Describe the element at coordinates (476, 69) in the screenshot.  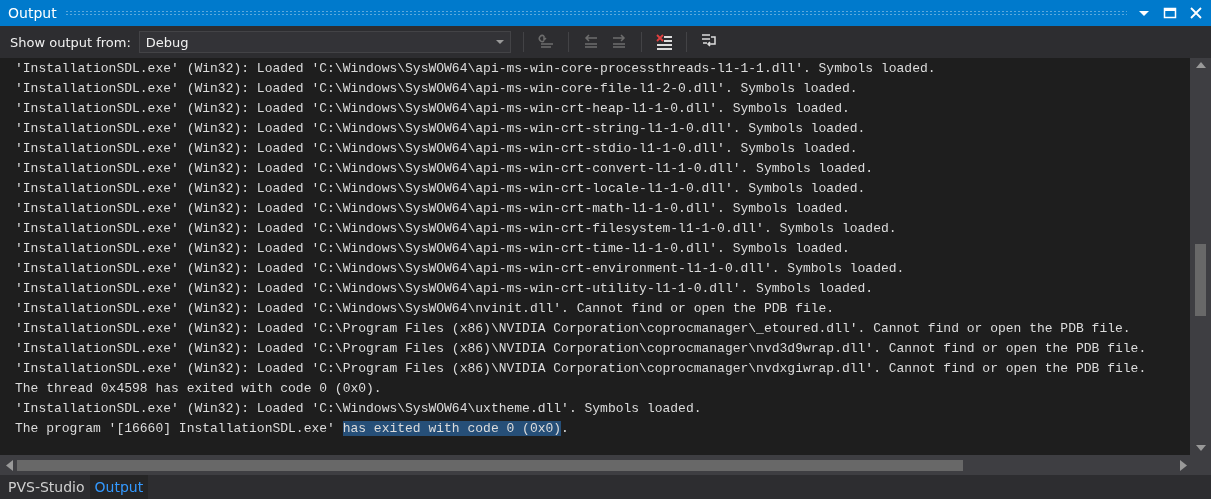
I see `output-line: 'InstallationSDL.exe' (Win32): Loaded 'C:\Windows\SysWOW64\api-ms-win-core-processthreads-l1-1-1.dll'. Symbols loaded.` at that location.